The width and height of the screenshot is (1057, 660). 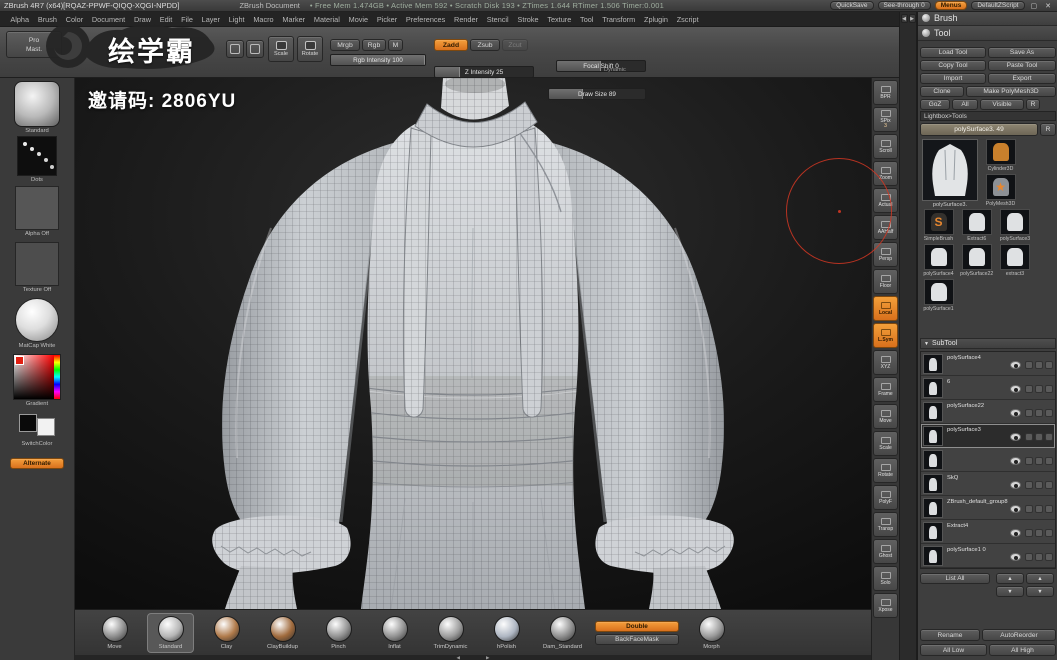 I want to click on current-tool-r-button: R, so click(x=1048, y=129).